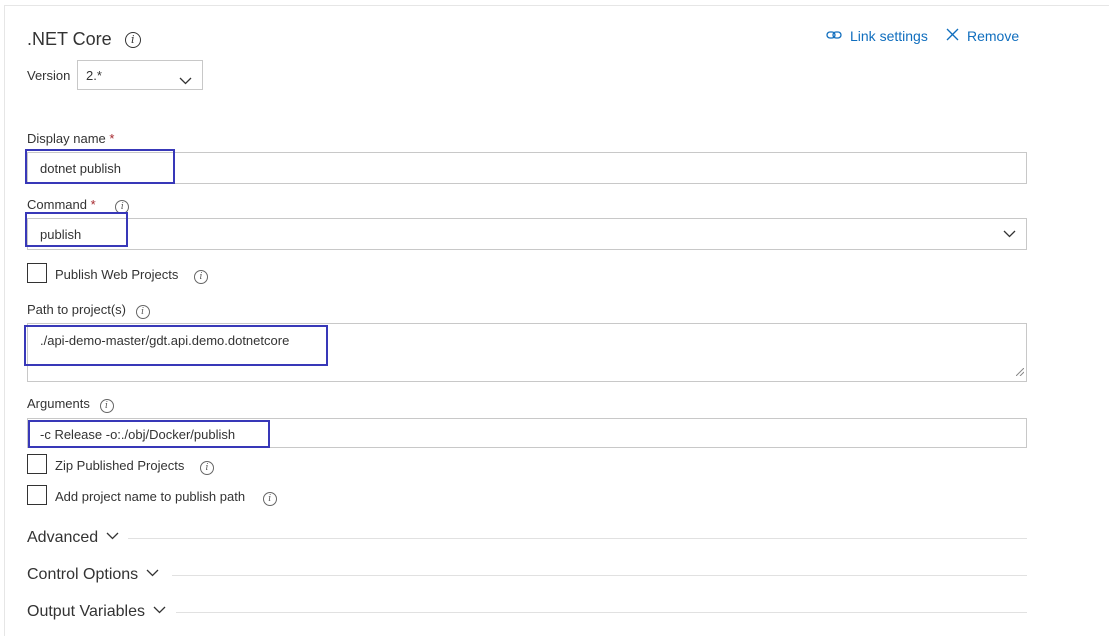  I want to click on link-settings-label: Link settings, so click(889, 36).